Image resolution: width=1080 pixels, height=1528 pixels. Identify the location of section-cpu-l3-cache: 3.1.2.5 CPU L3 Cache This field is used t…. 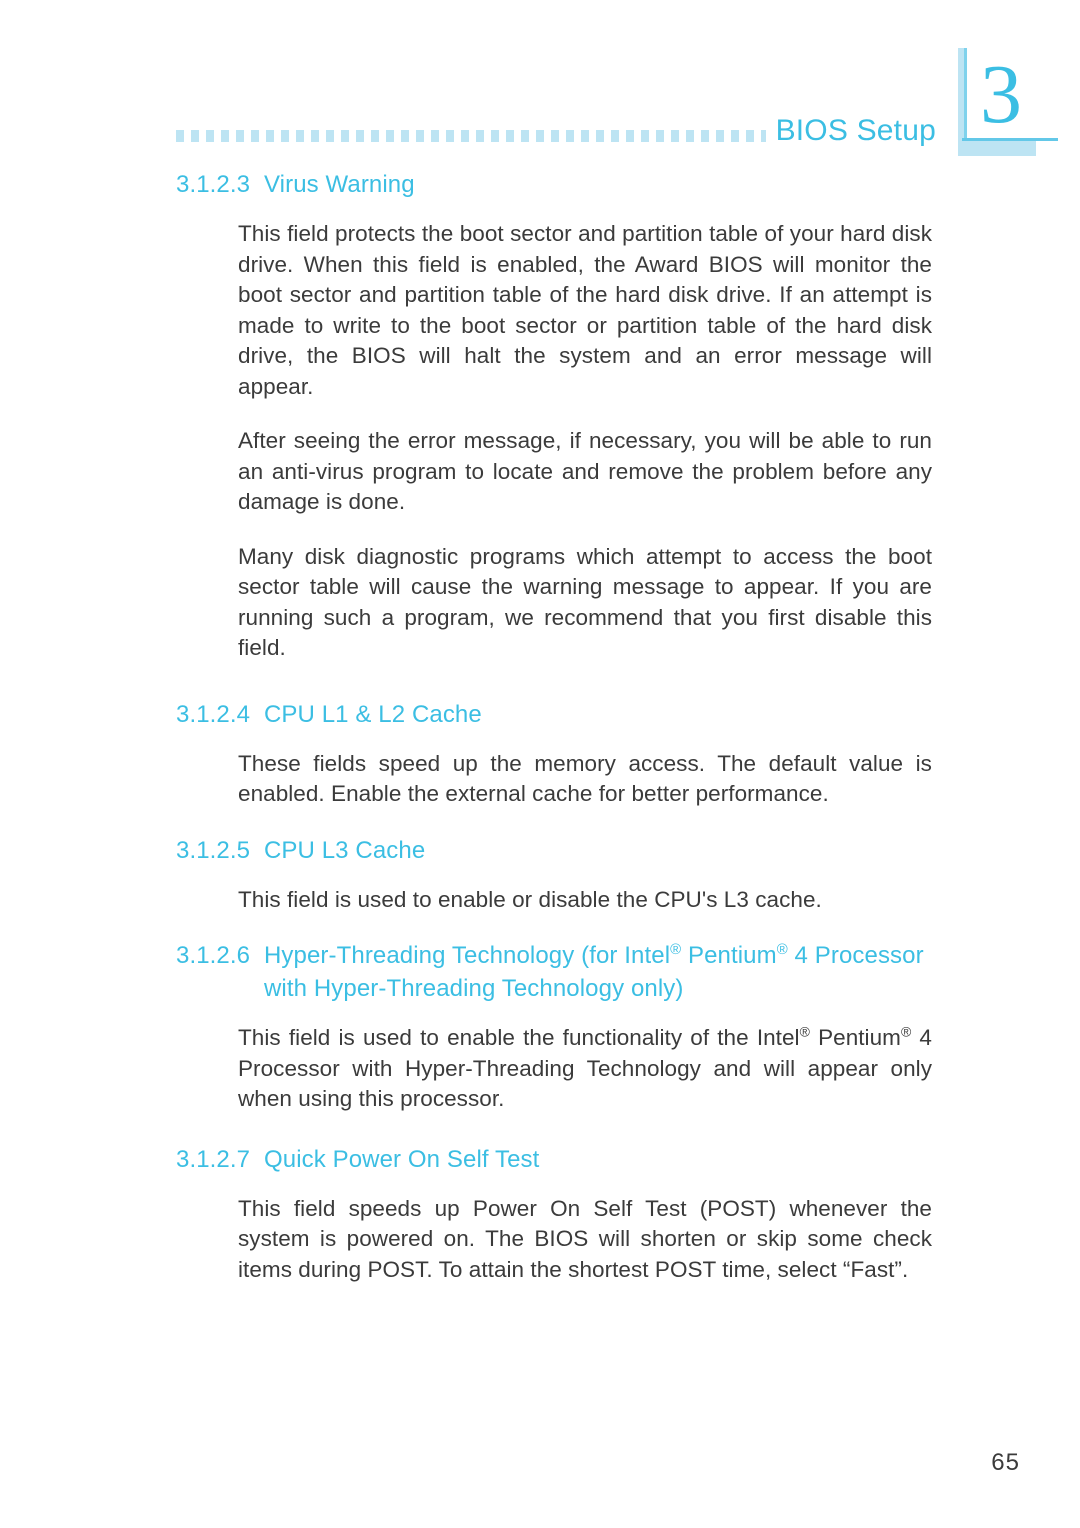
(540, 875).